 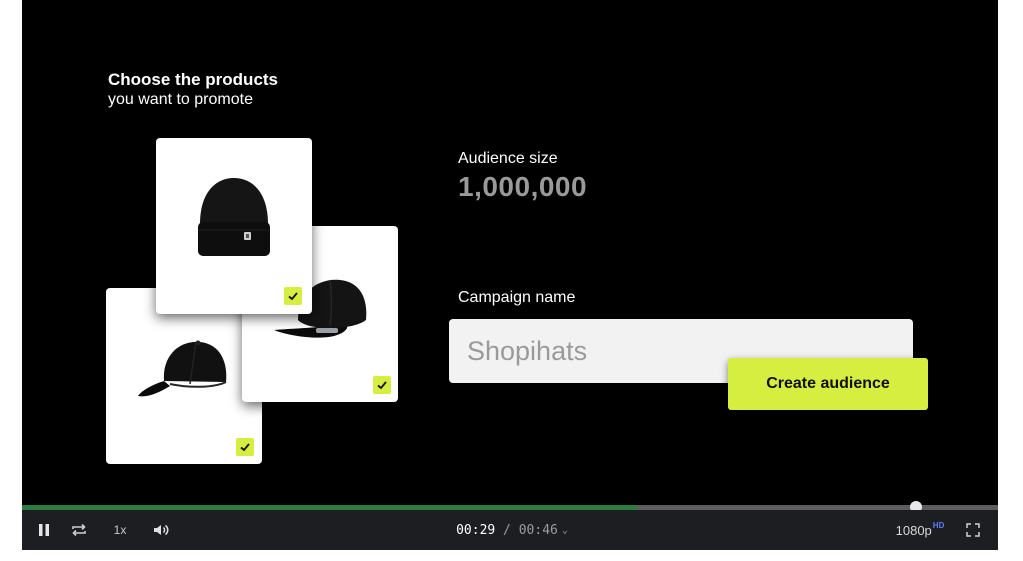 What do you see at coordinates (180, 99) in the screenshot?
I see `heading-subtitle: you want to promote` at bounding box center [180, 99].